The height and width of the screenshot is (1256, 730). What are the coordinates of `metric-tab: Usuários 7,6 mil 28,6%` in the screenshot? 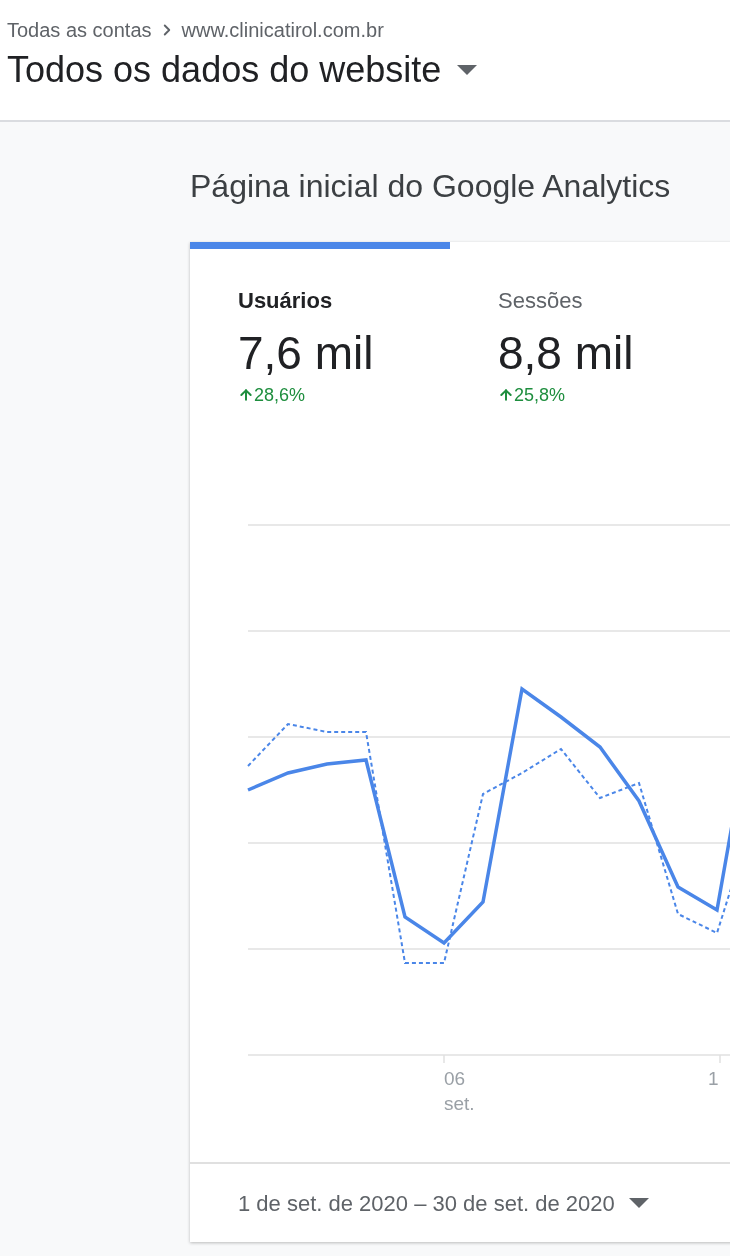 It's located at (320, 371).